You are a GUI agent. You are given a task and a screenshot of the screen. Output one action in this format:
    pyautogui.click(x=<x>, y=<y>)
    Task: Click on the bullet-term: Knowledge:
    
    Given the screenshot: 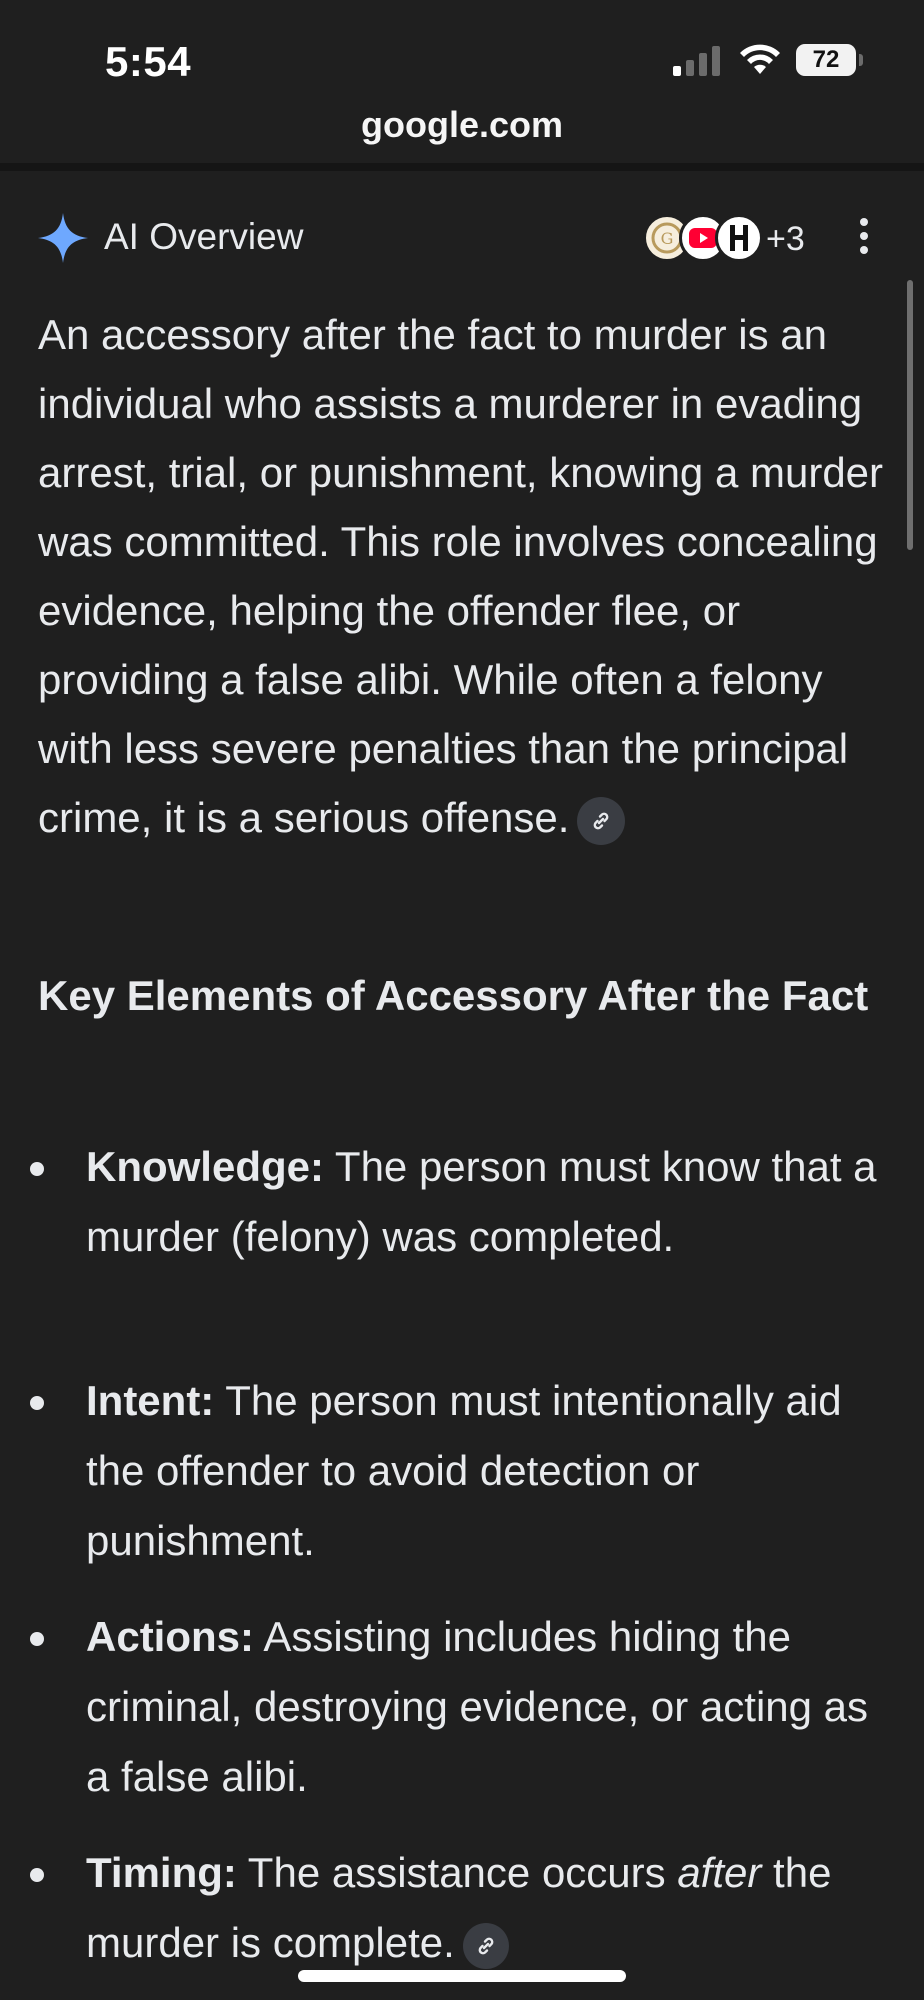 What is the action you would take?
    pyautogui.click(x=205, y=1166)
    